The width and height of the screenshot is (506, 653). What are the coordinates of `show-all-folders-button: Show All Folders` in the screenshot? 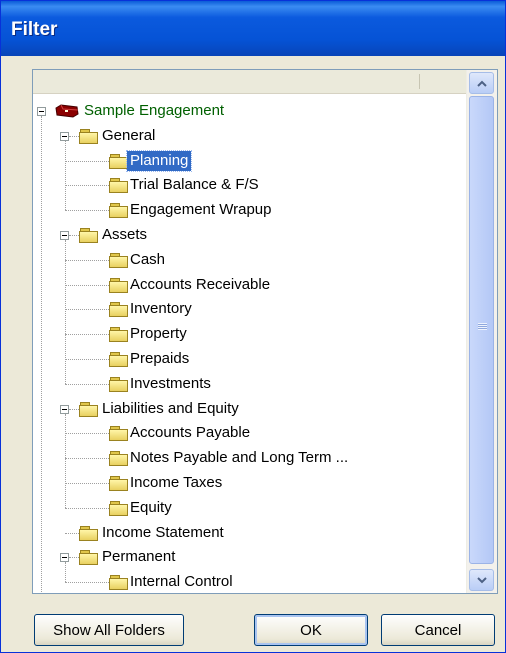 It's located at (109, 630).